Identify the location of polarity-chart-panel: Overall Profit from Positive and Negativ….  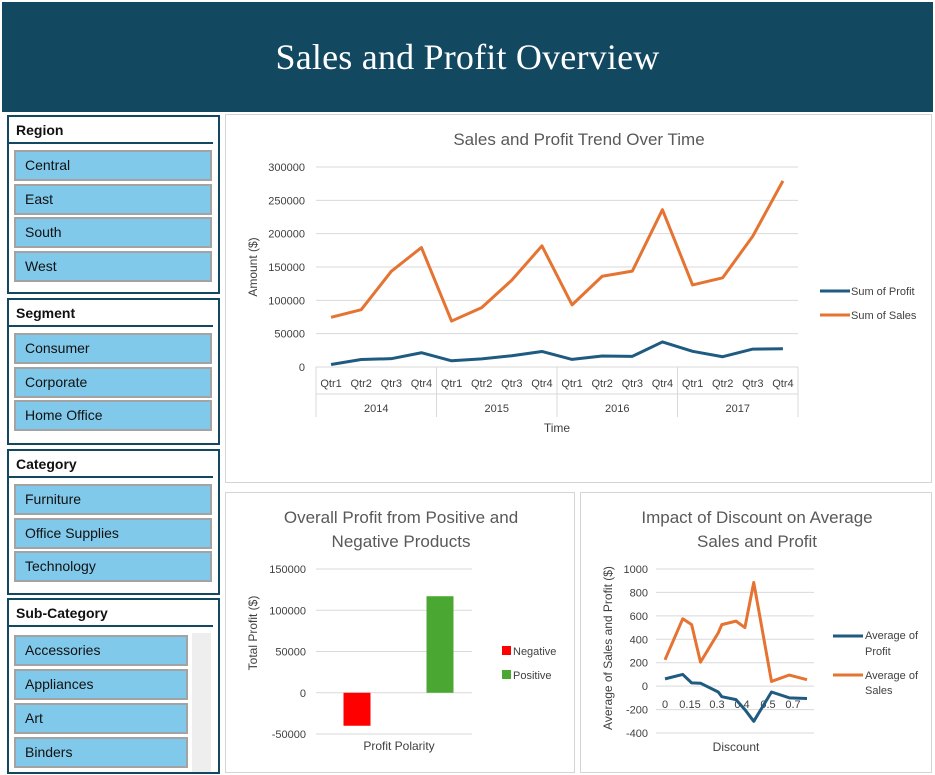
(400, 632).